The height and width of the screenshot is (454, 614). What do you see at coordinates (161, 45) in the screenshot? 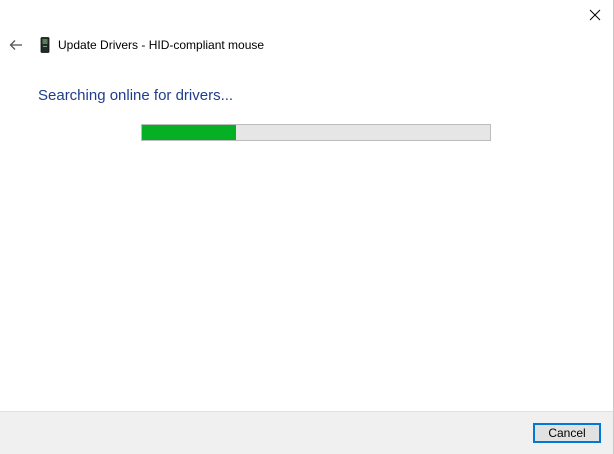
I see `dialog-title: Update Drivers - HID-compliant mouse` at bounding box center [161, 45].